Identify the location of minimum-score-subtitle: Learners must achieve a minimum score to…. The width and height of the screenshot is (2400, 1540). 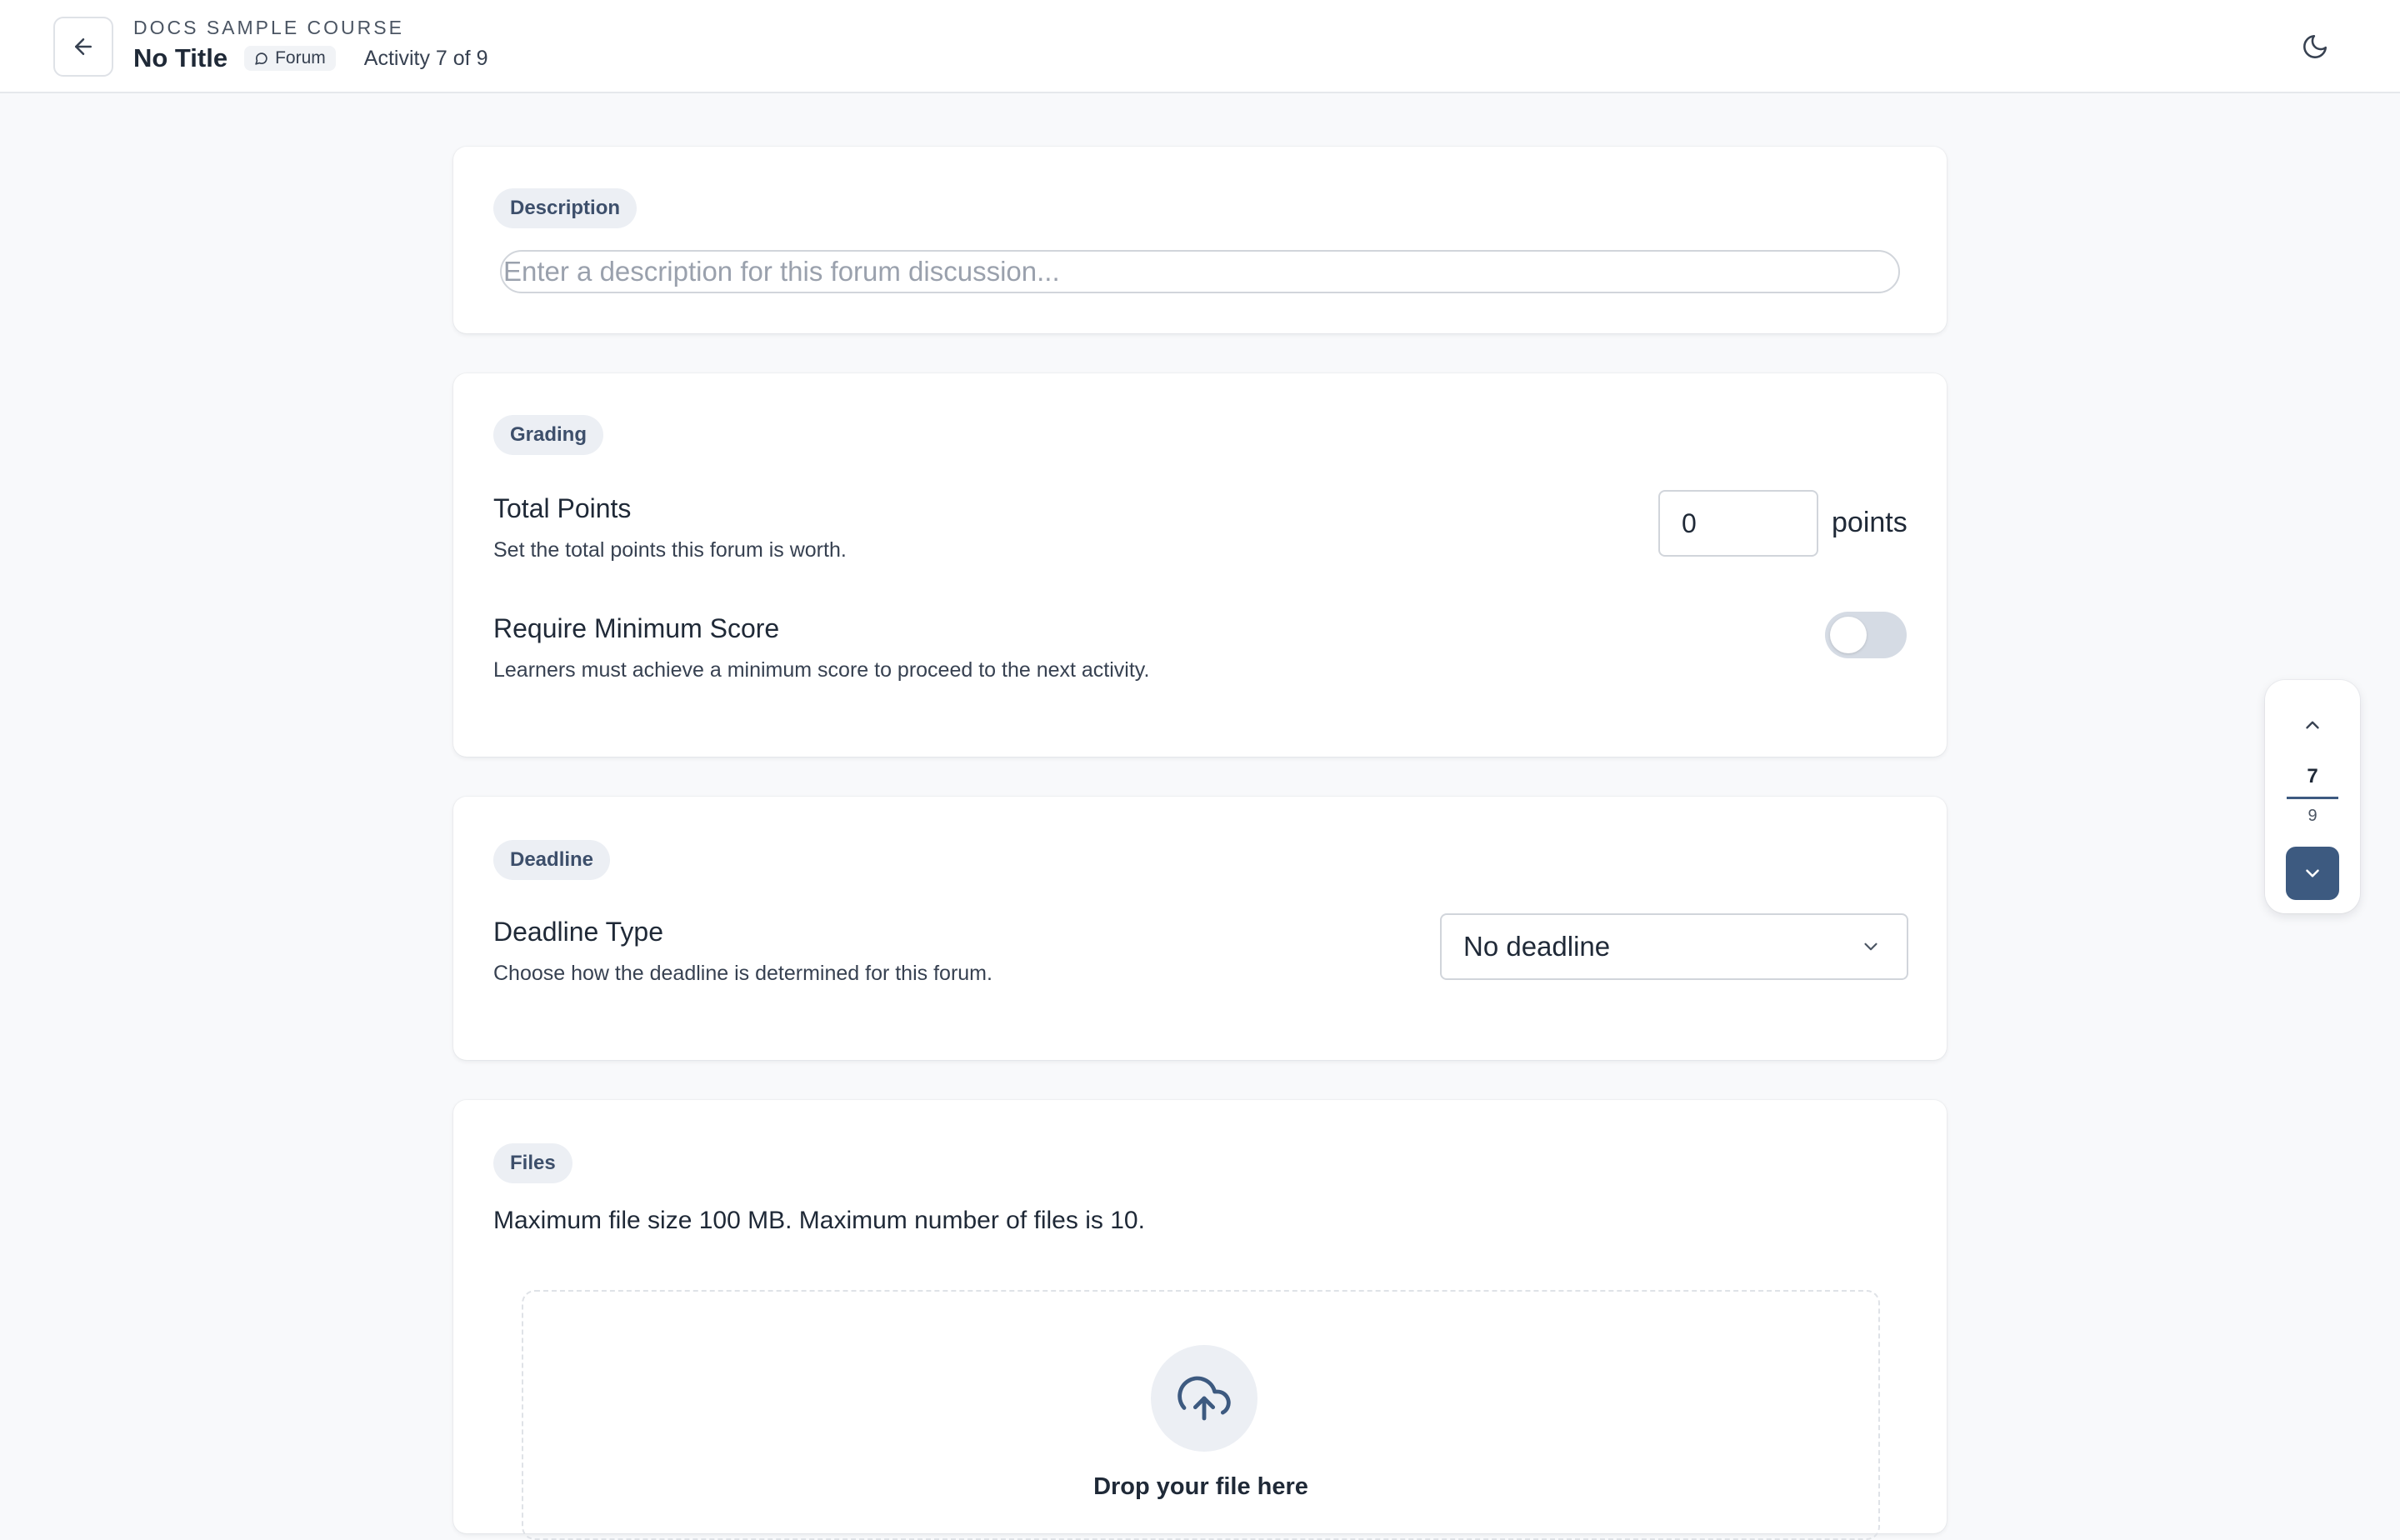
(821, 670).